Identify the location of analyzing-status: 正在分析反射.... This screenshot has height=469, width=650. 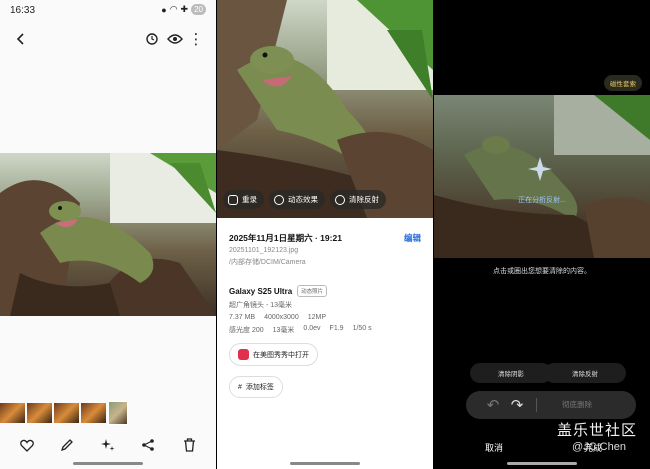
(542, 200).